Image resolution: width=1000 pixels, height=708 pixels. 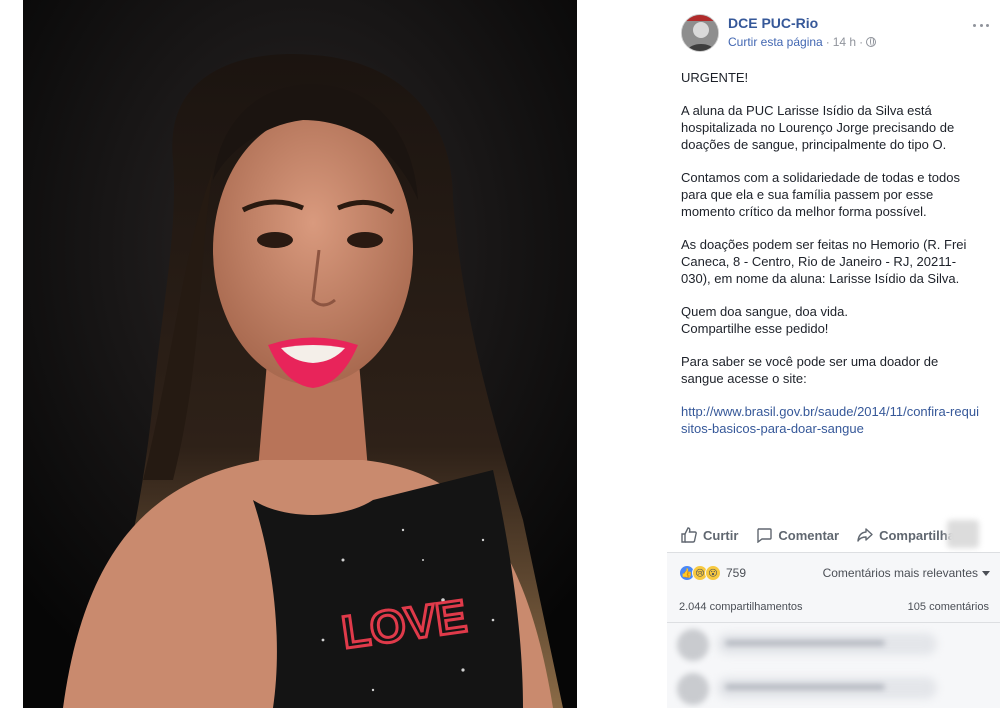 What do you see at coordinates (764, 311) in the screenshot?
I see `post-paragraph: Quem doa sangue, doa vida.` at bounding box center [764, 311].